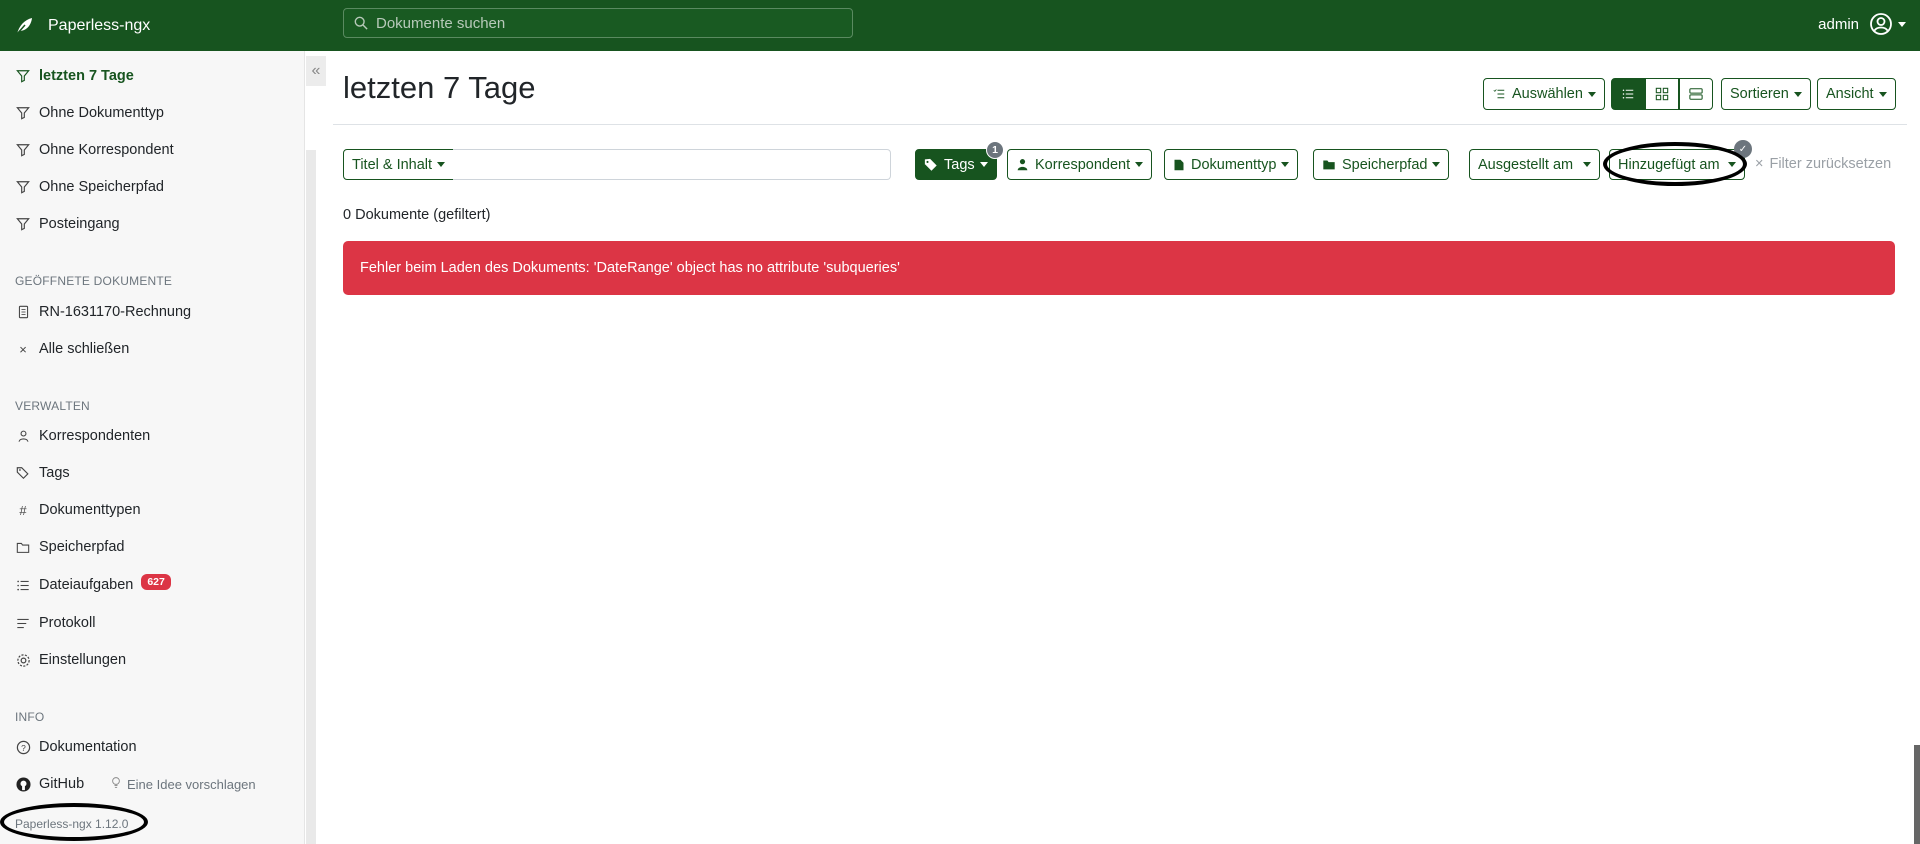  What do you see at coordinates (1881, 24) in the screenshot?
I see `user-circle-icon` at bounding box center [1881, 24].